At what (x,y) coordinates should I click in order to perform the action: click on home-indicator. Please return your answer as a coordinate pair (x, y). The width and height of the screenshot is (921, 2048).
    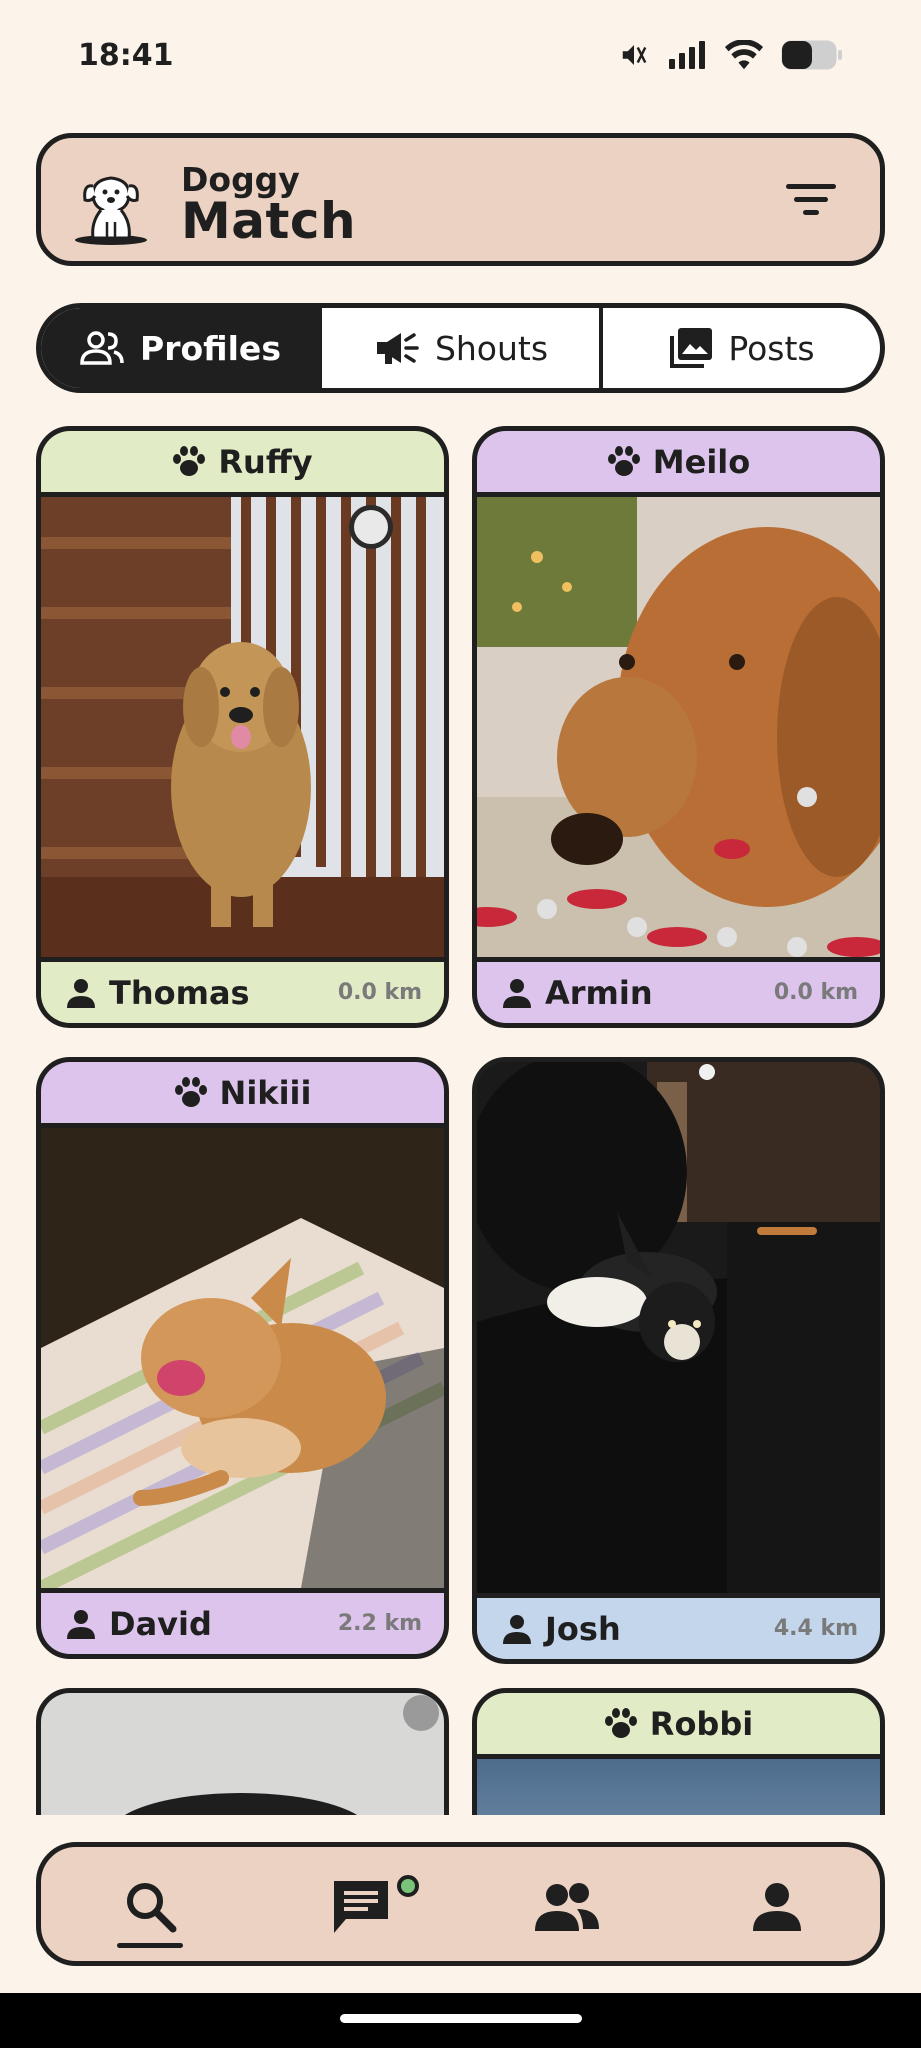
    Looking at the image, I should click on (461, 2018).